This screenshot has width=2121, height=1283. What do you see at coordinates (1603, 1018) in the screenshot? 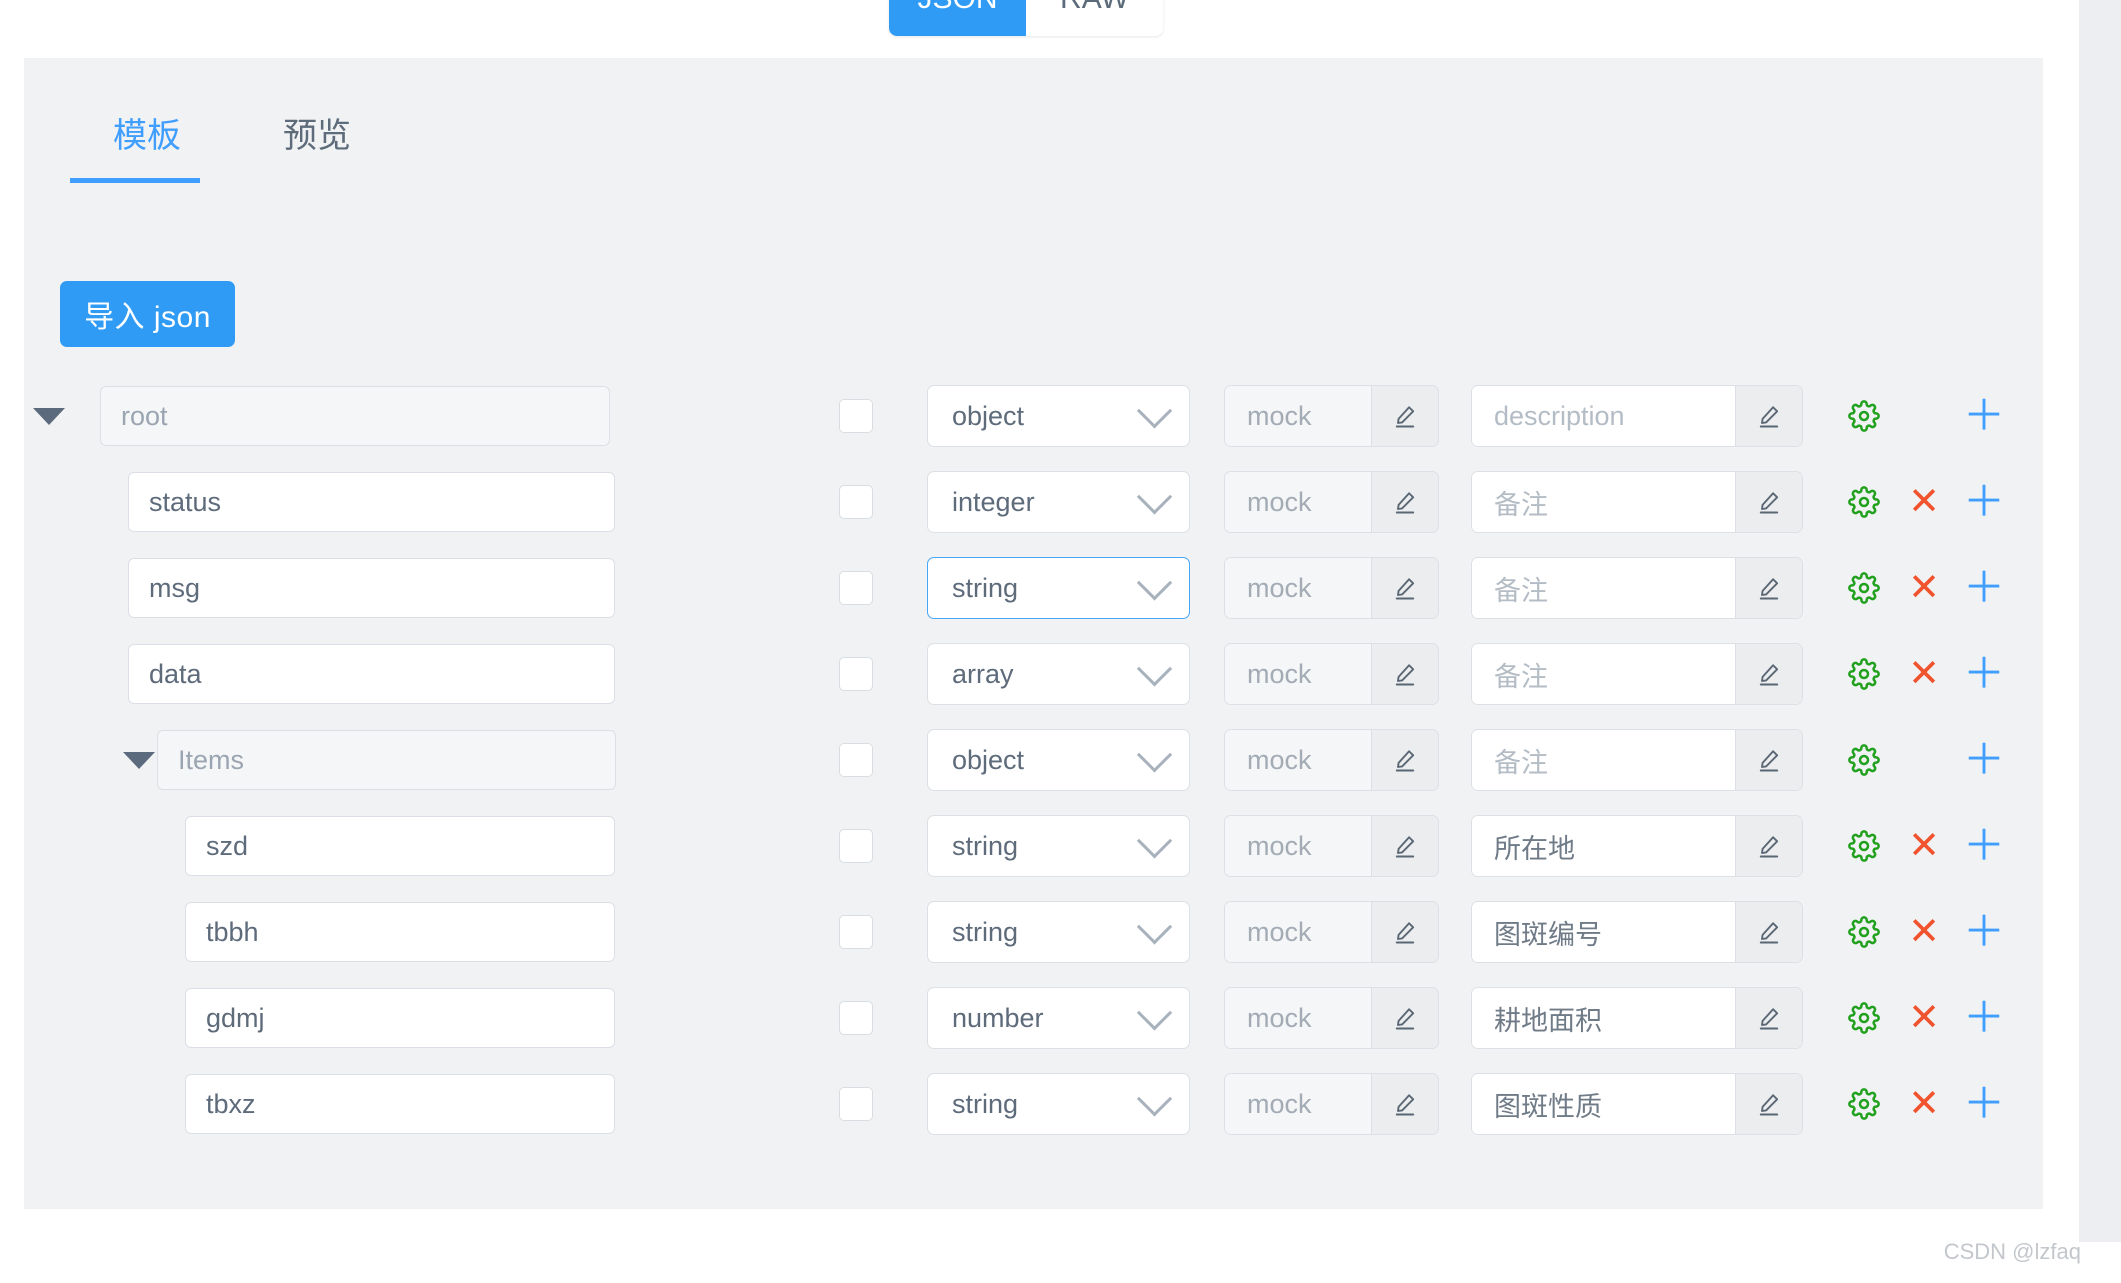
I see `description-input: 耕地面积` at bounding box center [1603, 1018].